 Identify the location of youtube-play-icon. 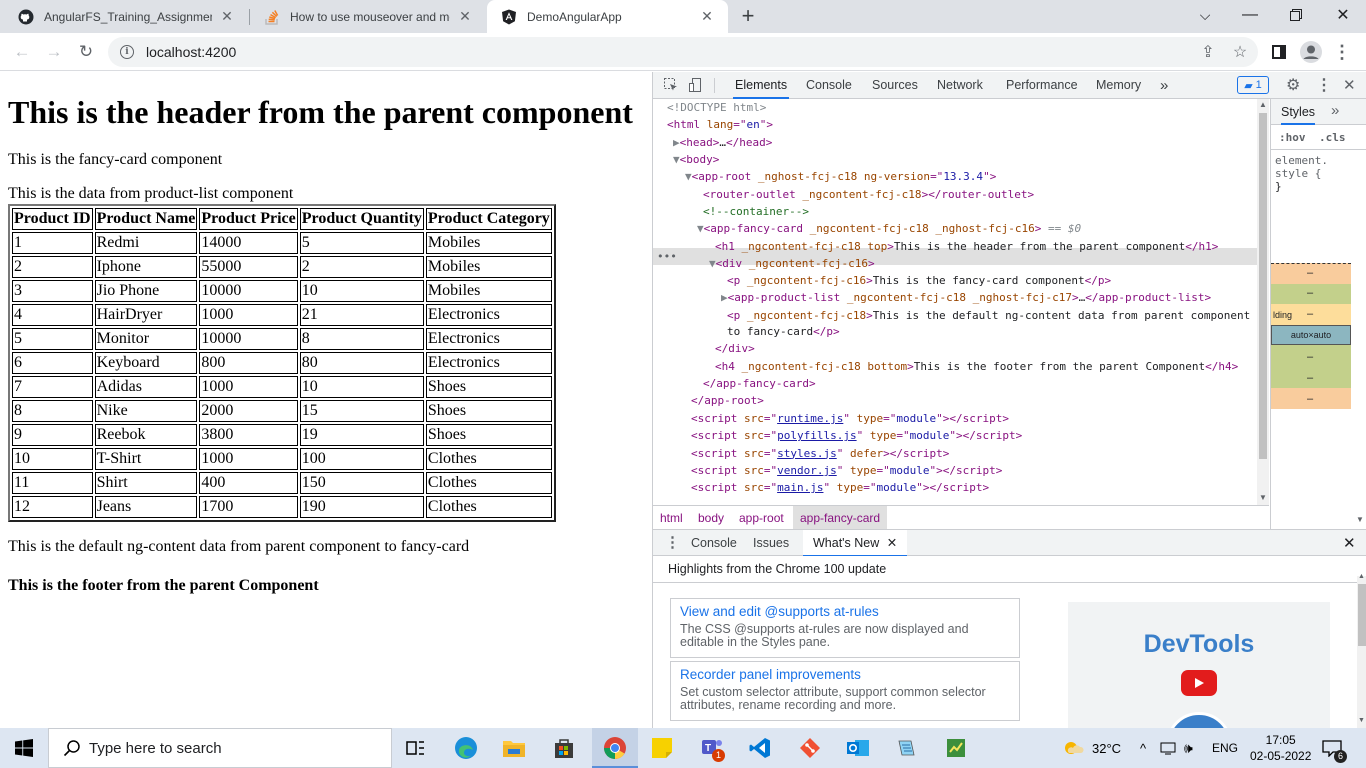
(1199, 683).